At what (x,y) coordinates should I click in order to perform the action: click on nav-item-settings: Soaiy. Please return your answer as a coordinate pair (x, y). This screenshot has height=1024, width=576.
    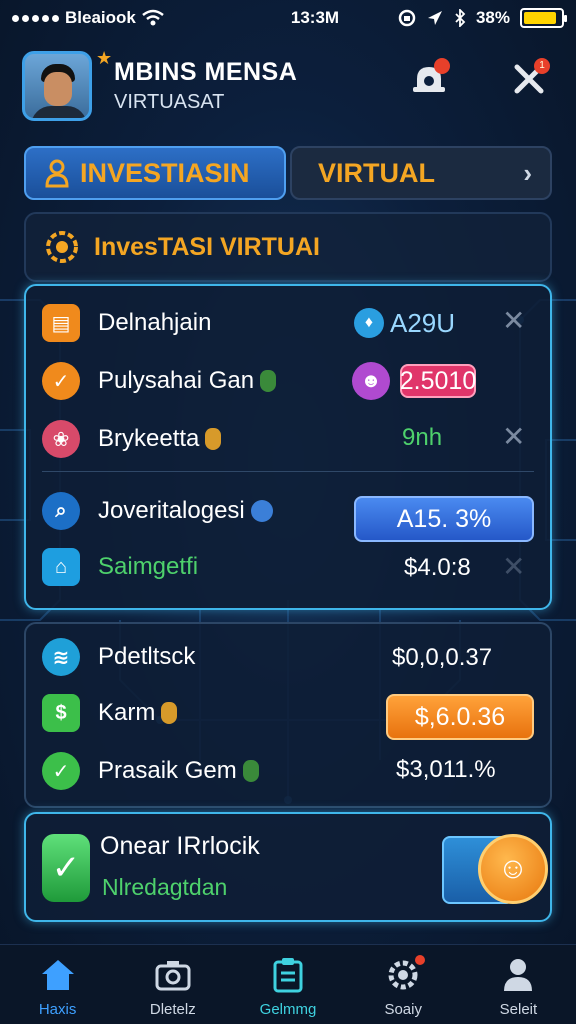
    Looking at the image, I should click on (403, 984).